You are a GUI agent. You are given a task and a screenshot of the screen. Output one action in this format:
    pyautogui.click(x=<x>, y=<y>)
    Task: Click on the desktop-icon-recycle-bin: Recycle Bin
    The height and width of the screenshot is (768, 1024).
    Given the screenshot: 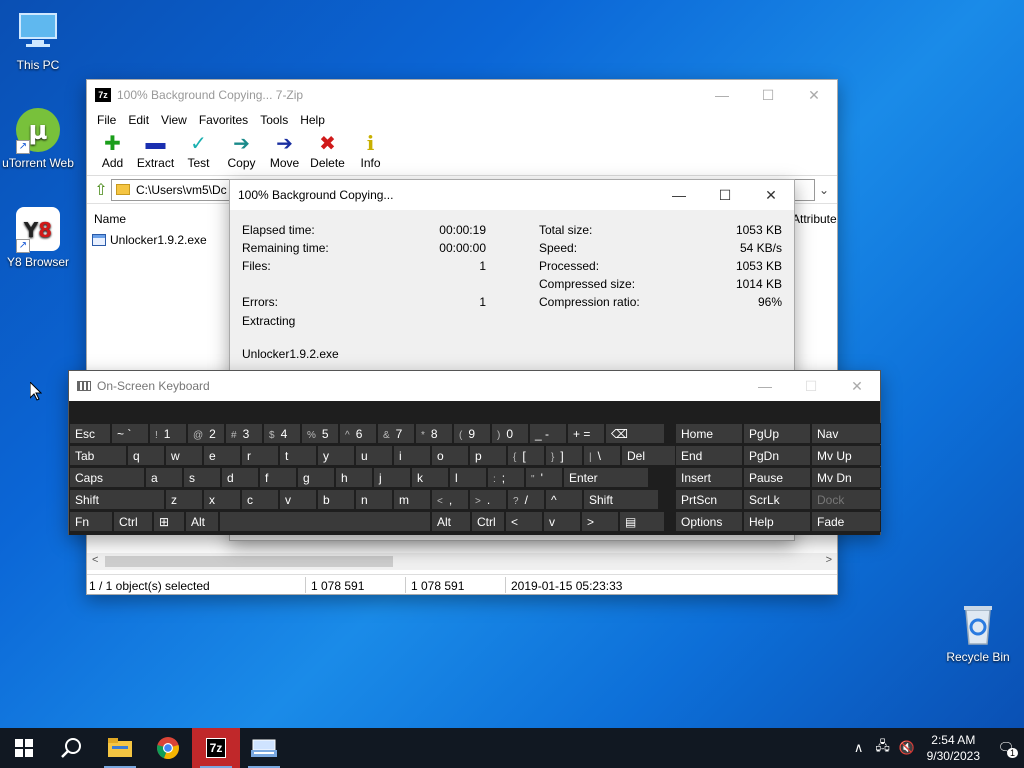 What is the action you would take?
    pyautogui.click(x=978, y=632)
    